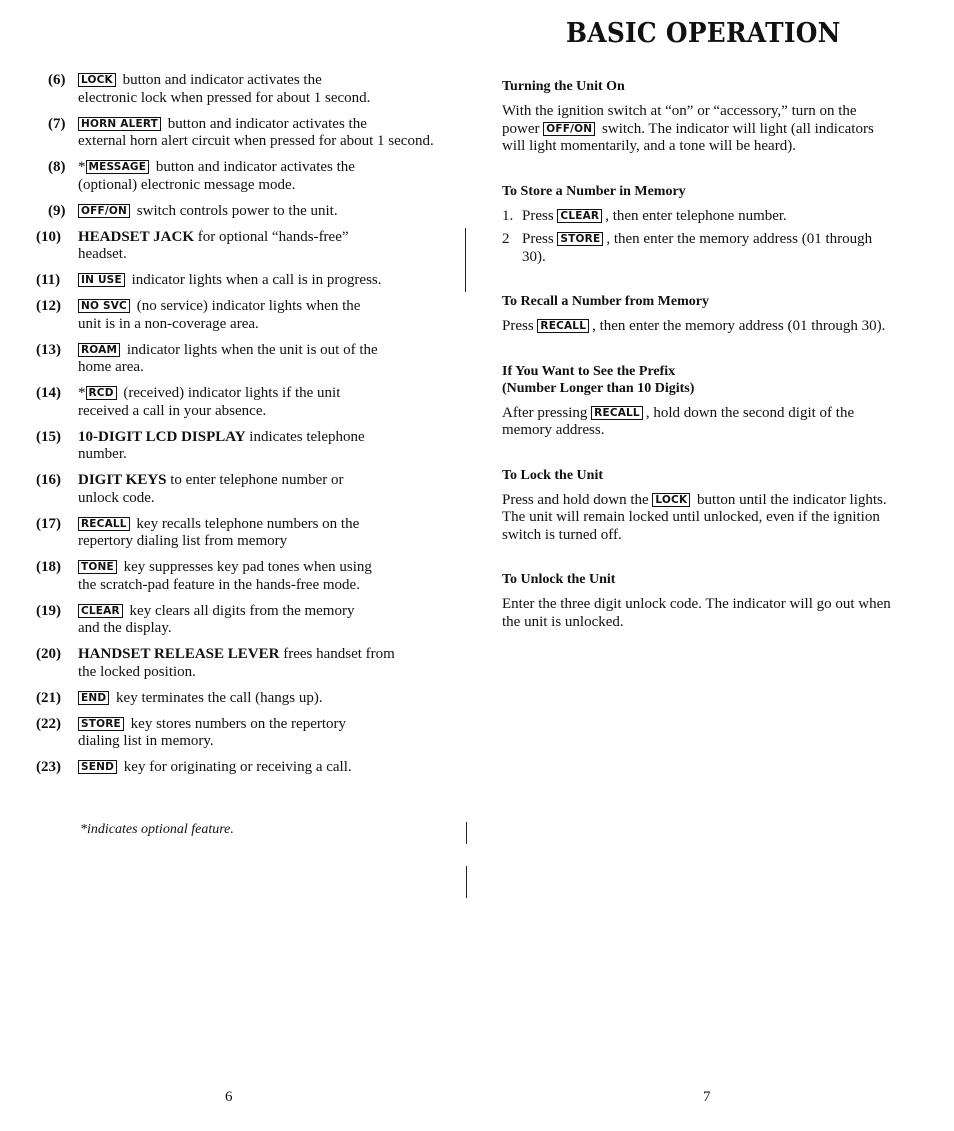 This screenshot has height=1131, width=954. I want to click on item-description: switch controls power to the unit., so click(237, 210).